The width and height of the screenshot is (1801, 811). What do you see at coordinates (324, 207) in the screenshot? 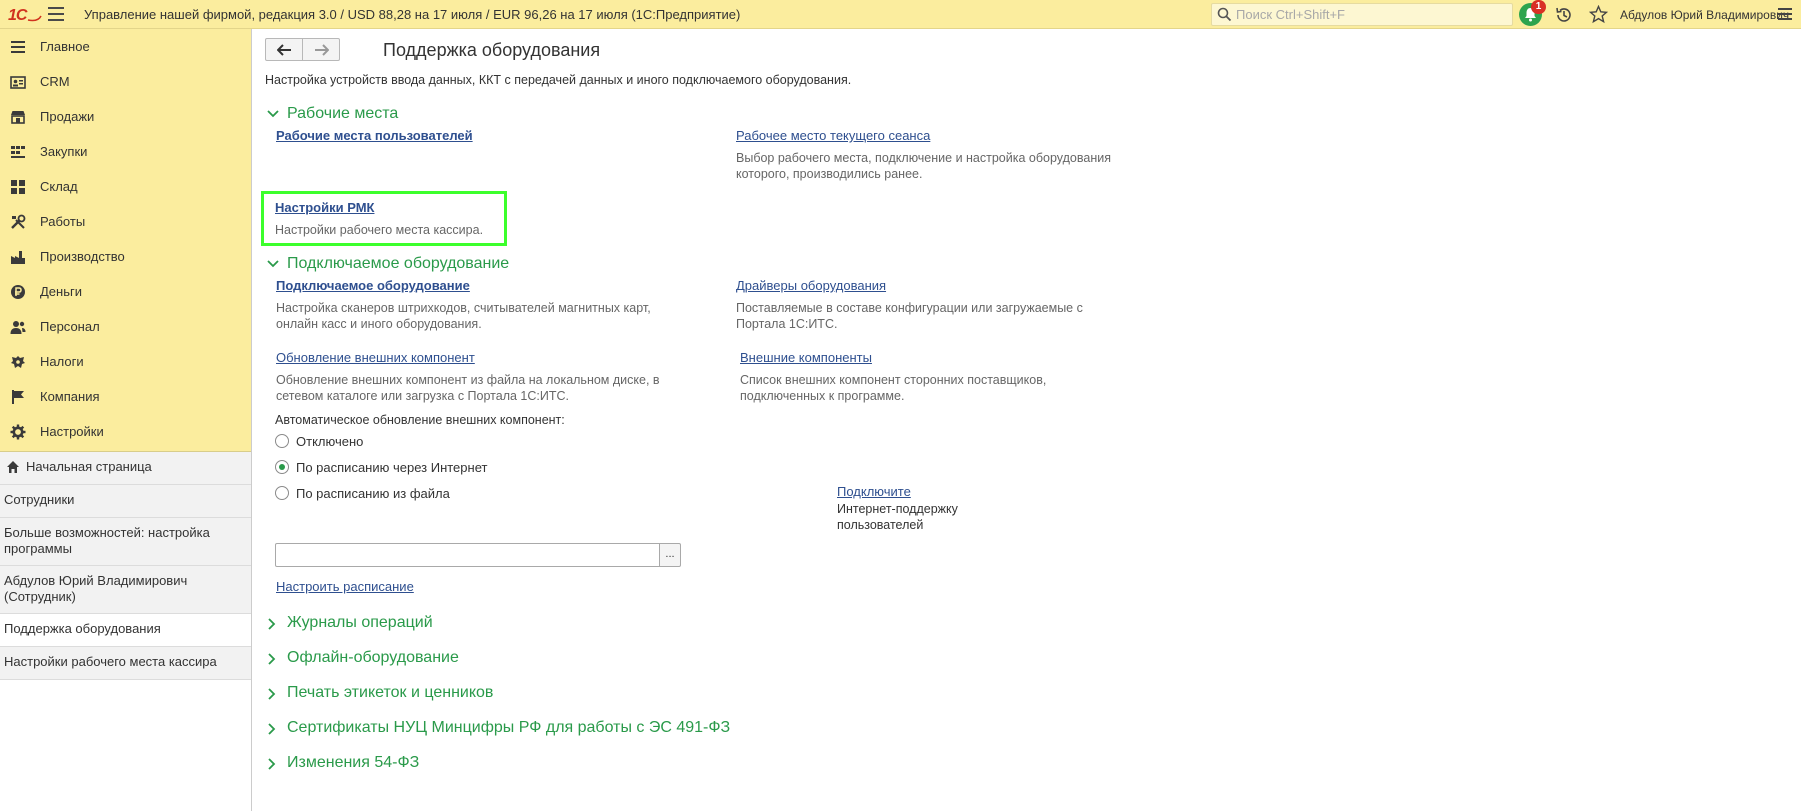
I see `rmk-settings-link: Настройки РМК` at bounding box center [324, 207].